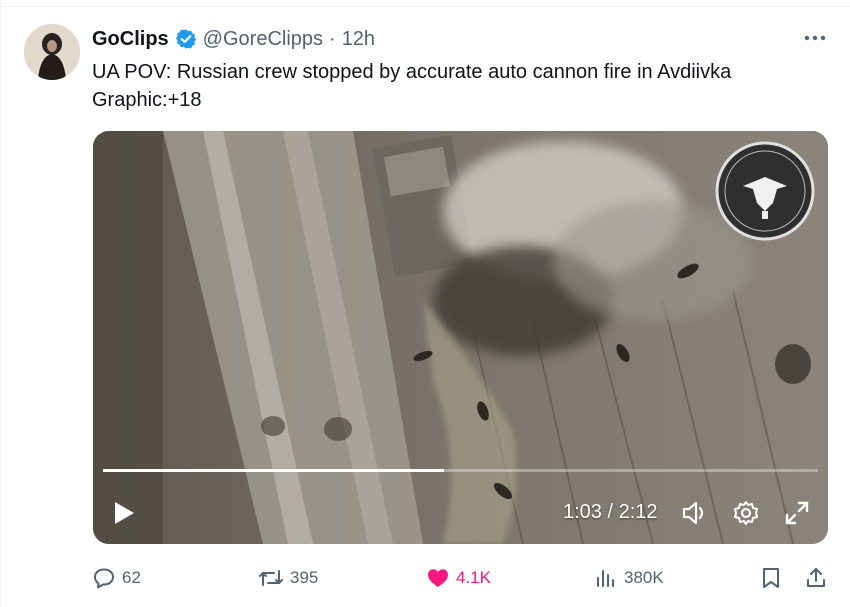 This screenshot has width=850, height=607. I want to click on display-name: GoClips, so click(130, 39).